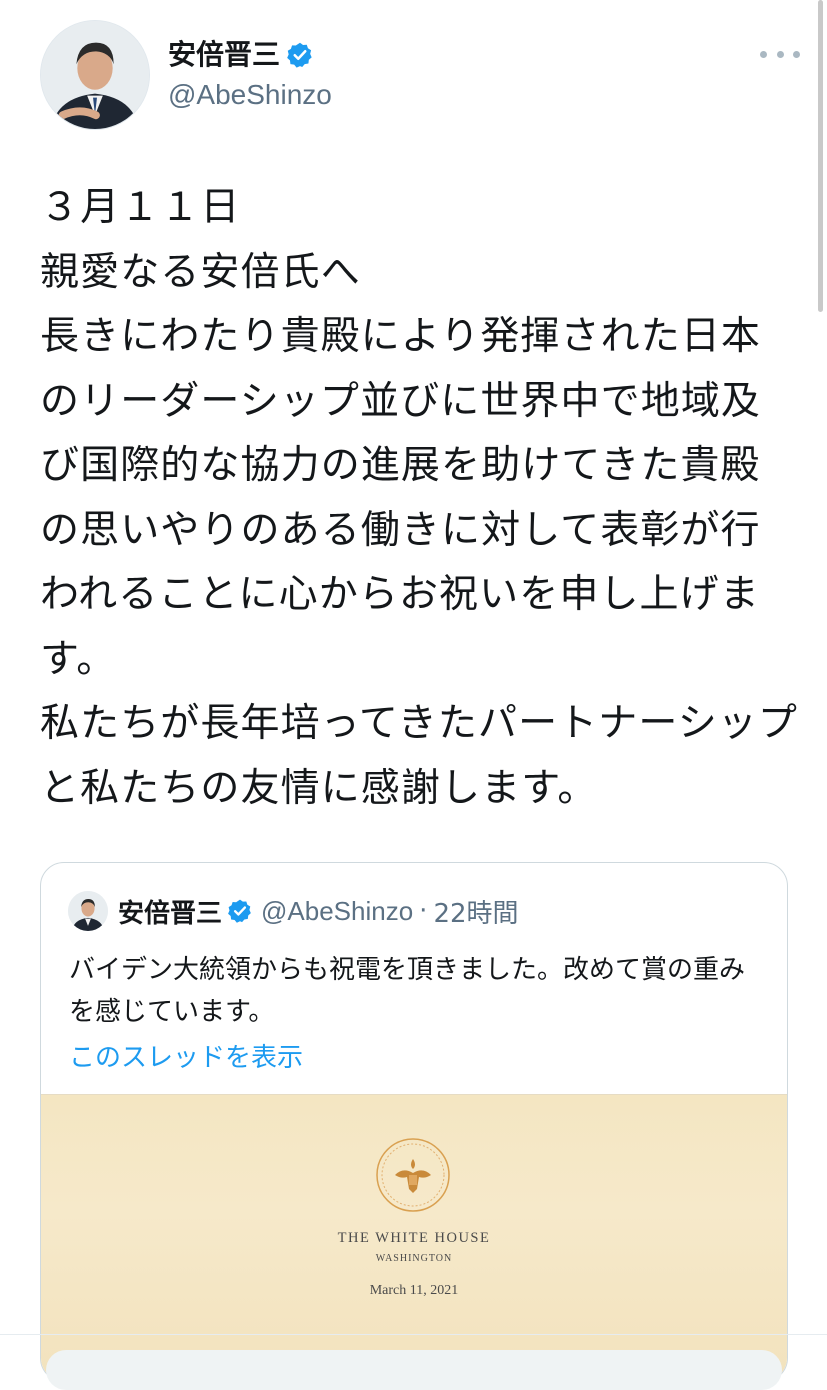  I want to click on more-options-icon, so click(780, 54).